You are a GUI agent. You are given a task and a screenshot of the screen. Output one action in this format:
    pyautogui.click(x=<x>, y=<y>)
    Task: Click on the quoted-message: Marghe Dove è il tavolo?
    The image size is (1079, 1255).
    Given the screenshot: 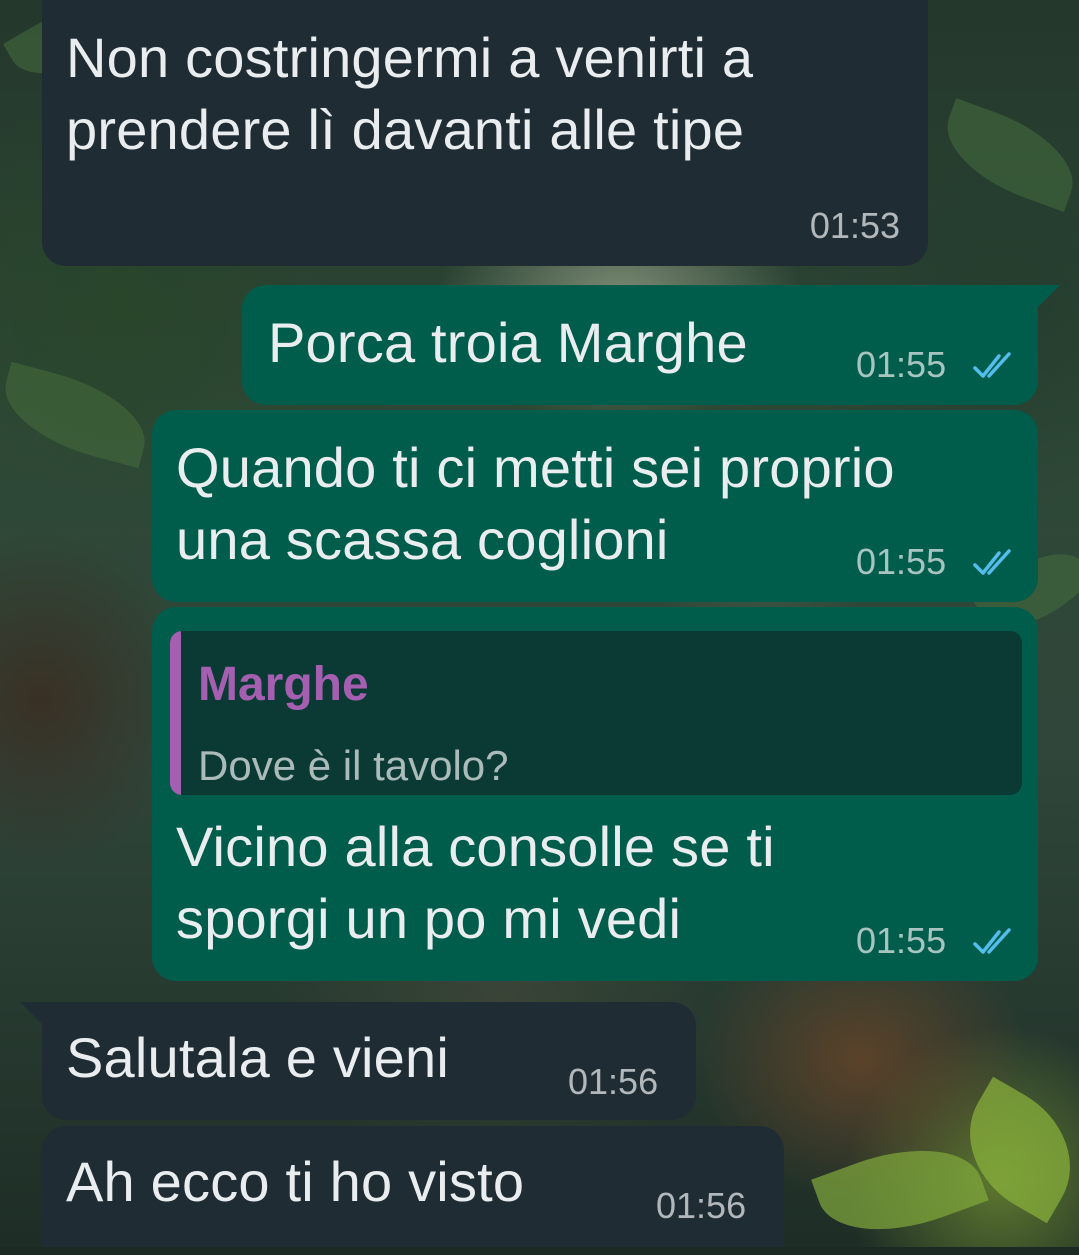 What is the action you would take?
    pyautogui.click(x=596, y=713)
    